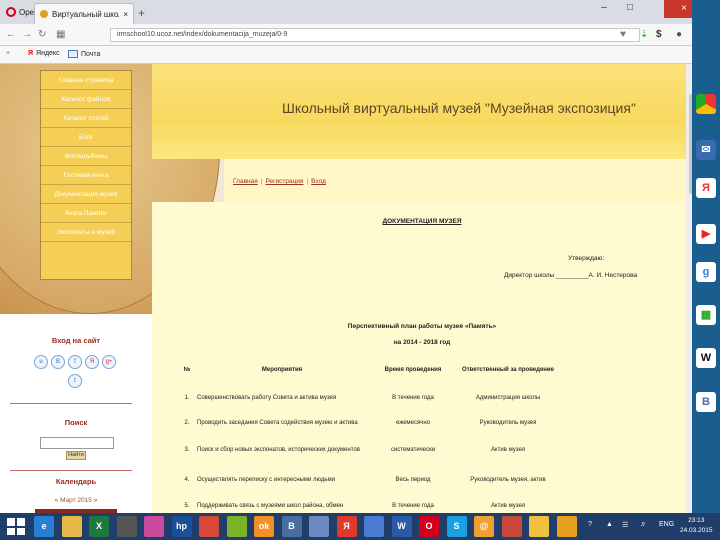 This screenshot has height=540, width=720. I want to click on minimize-button: –, so click(604, 7).